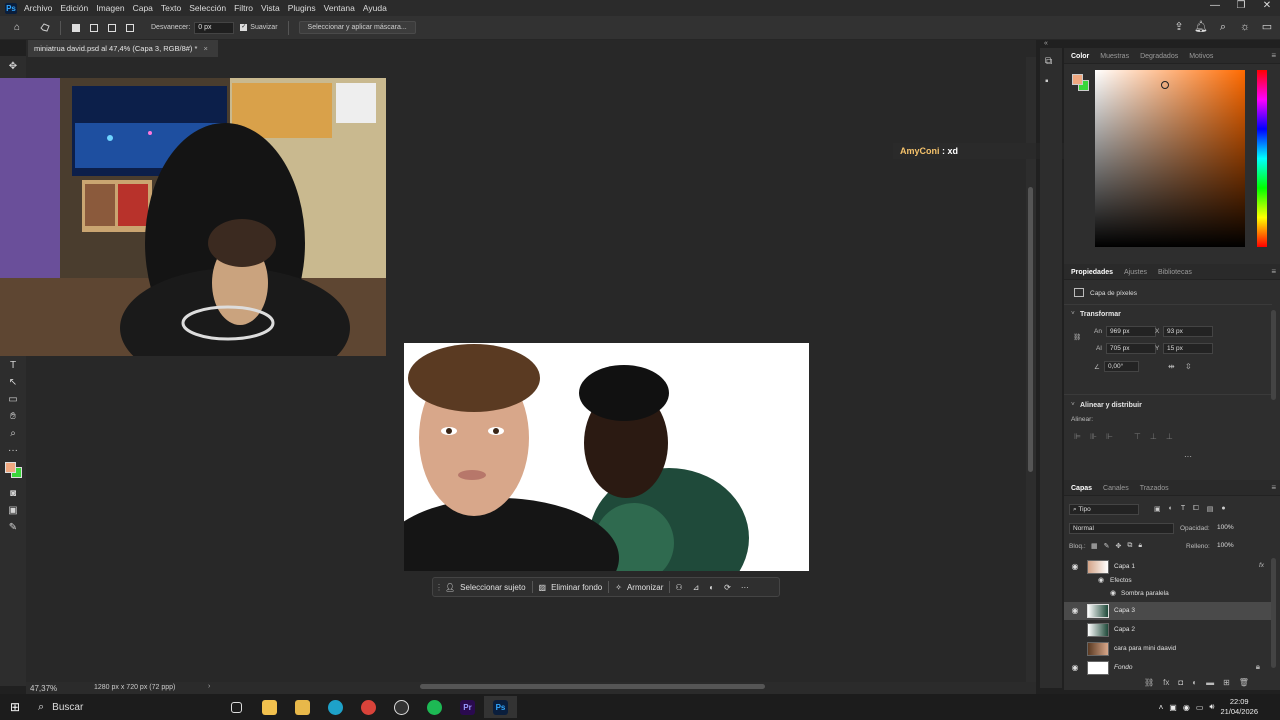  What do you see at coordinates (1168, 595) in the screenshot?
I see `effect-item-row: ◉ Sombra paralela` at bounding box center [1168, 595].